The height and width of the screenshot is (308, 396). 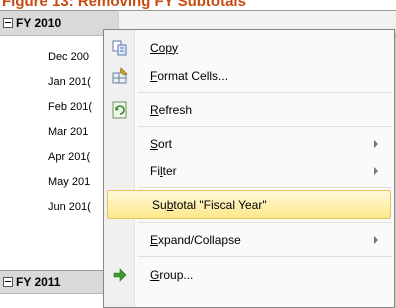 What do you see at coordinates (119, 109) in the screenshot?
I see `refresh-icon` at bounding box center [119, 109].